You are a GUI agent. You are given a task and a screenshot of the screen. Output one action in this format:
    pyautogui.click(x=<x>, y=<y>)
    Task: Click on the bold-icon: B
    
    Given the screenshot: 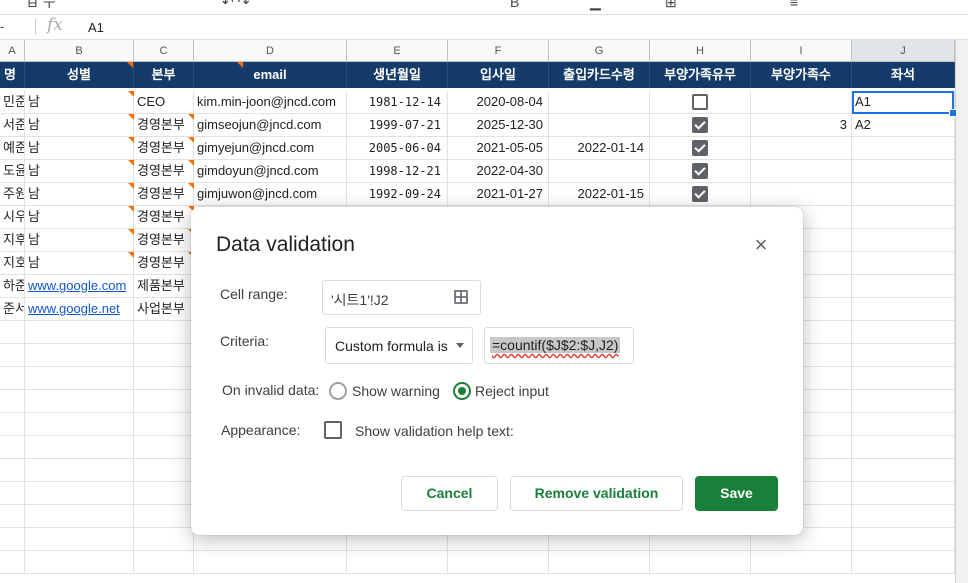 What is the action you would take?
    pyautogui.click(x=514, y=5)
    